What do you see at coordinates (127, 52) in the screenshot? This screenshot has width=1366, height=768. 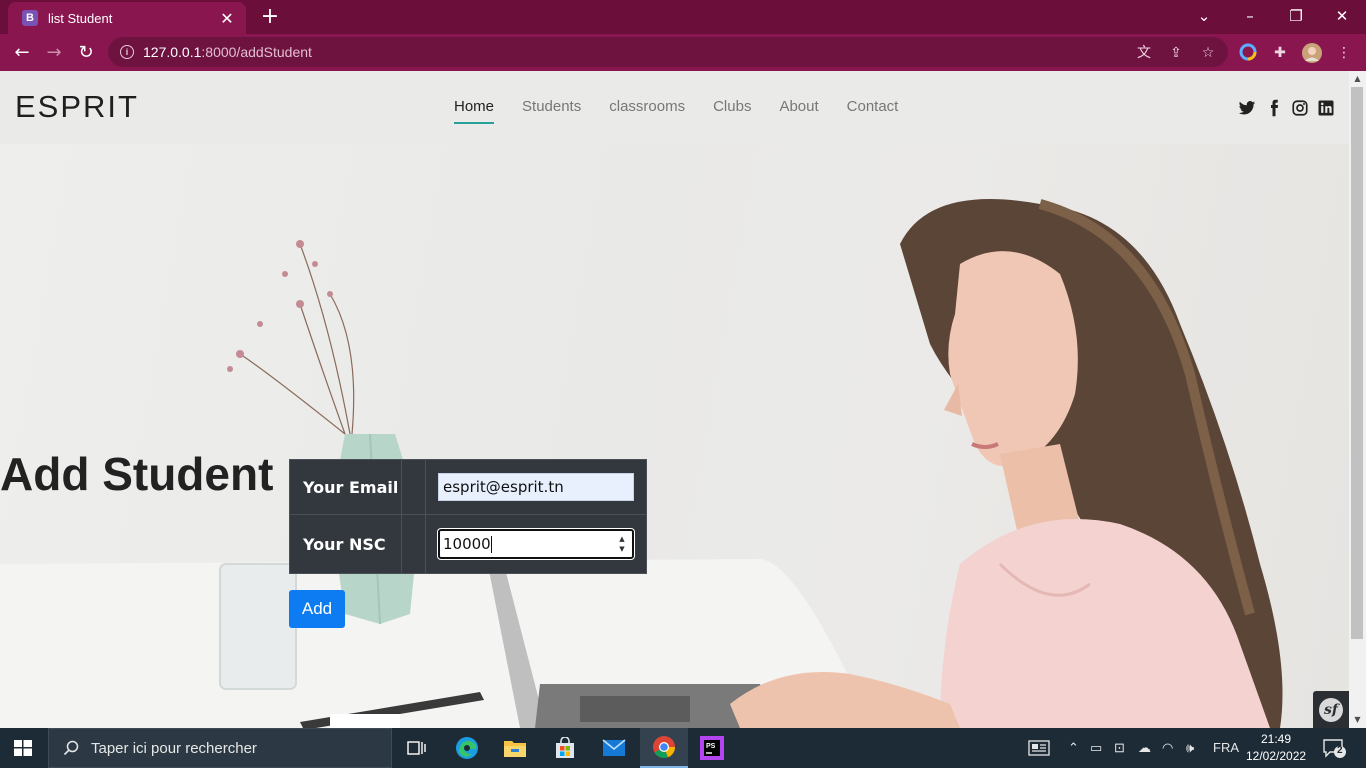 I see `site-info-icon: i` at bounding box center [127, 52].